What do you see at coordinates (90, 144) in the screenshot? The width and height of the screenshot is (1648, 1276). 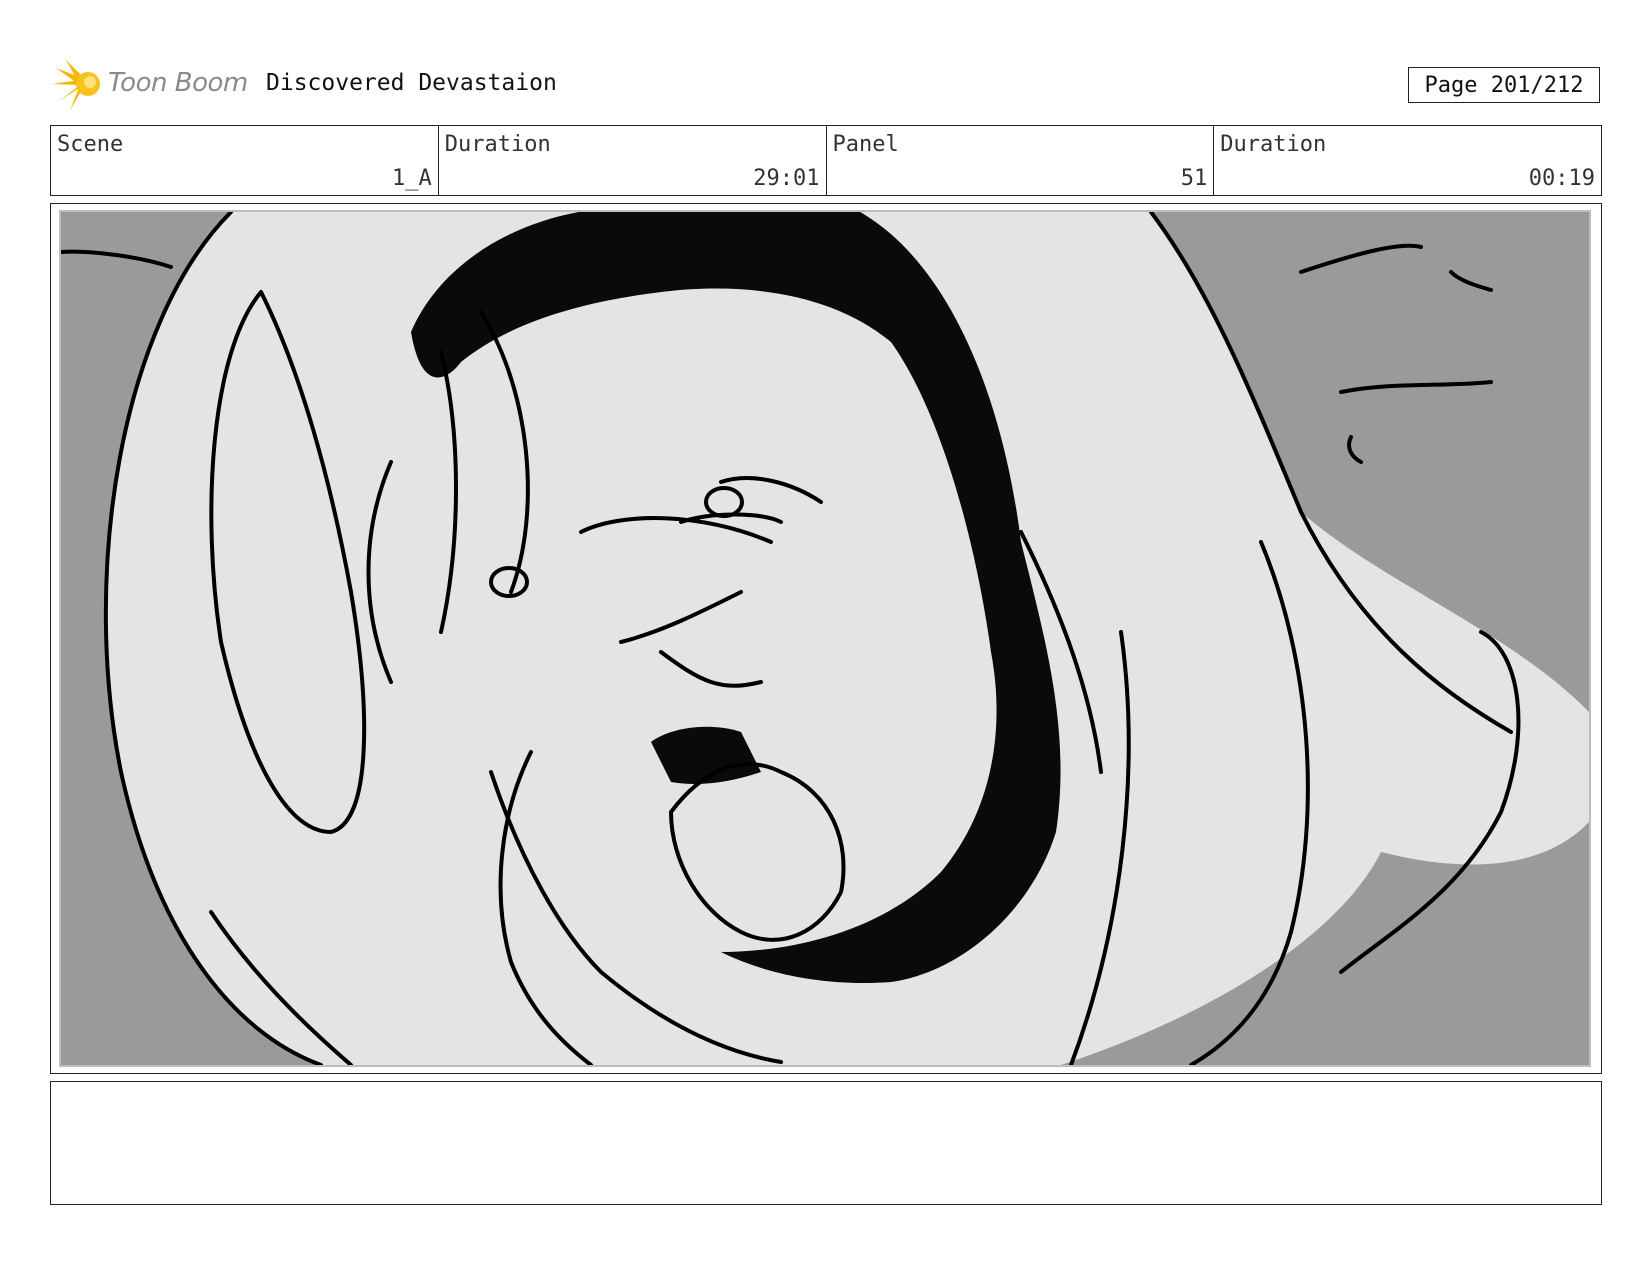 I see `scene-label: Scene` at bounding box center [90, 144].